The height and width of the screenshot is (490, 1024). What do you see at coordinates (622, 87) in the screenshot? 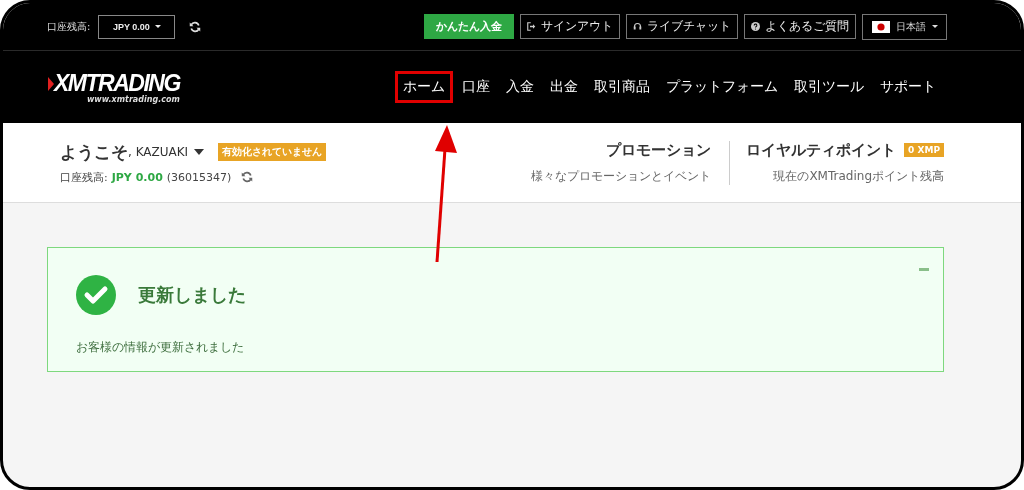
I see `nav-item: 取引商品` at bounding box center [622, 87].